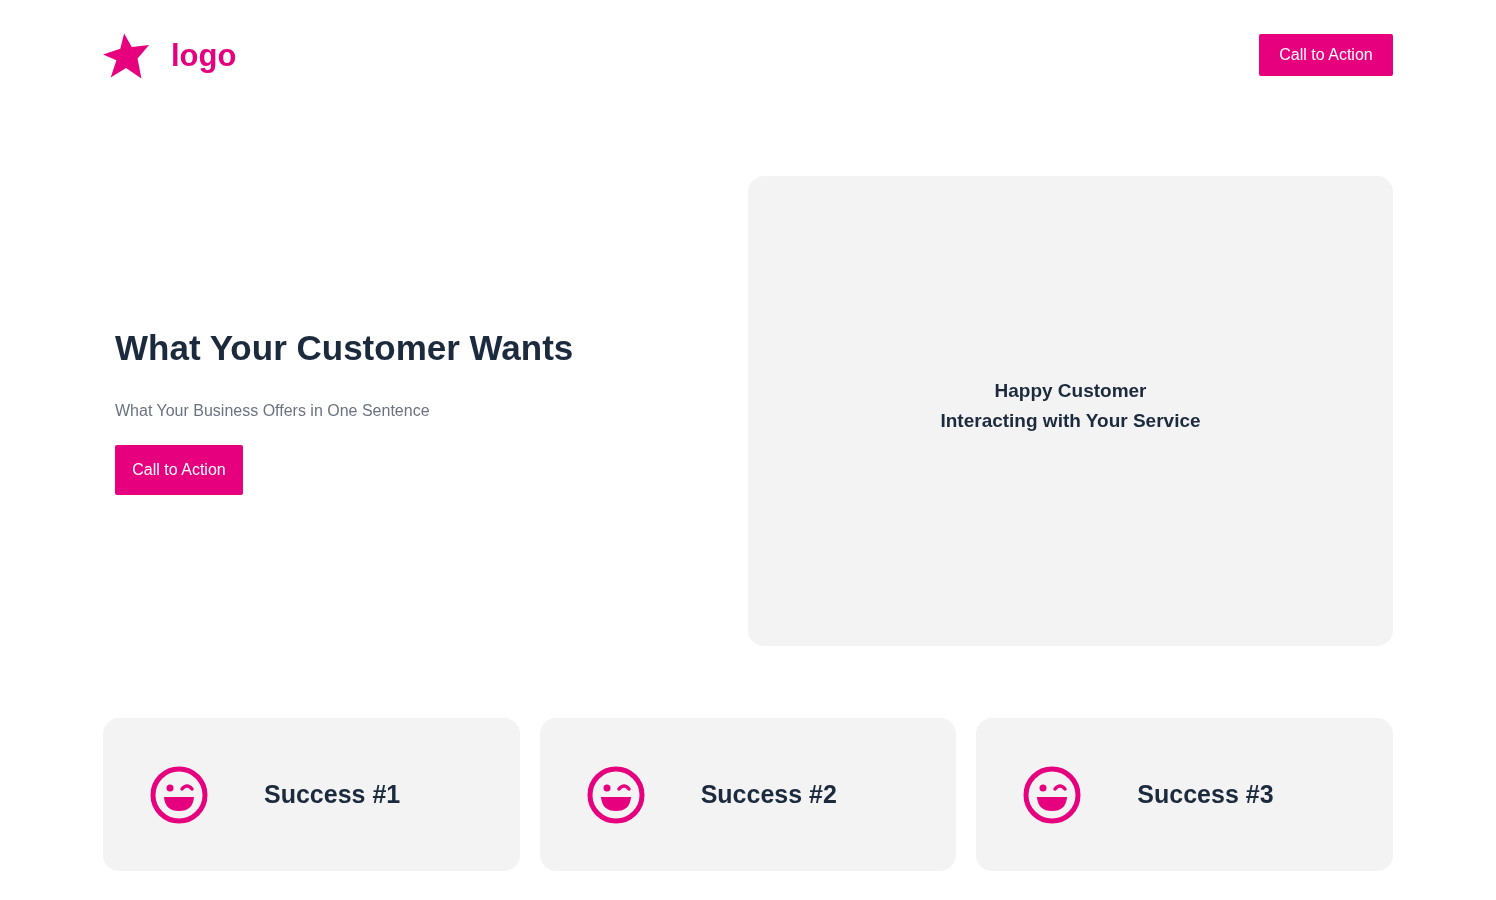 Image resolution: width=1496 pixels, height=900 pixels. Describe the element at coordinates (332, 794) in the screenshot. I see `success-label: Success #1` at that location.